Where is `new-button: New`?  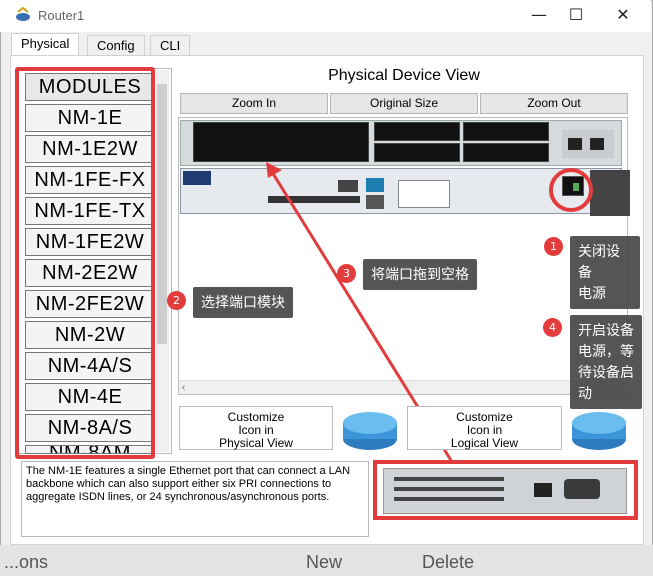
new-button: New is located at coordinates (324, 562).